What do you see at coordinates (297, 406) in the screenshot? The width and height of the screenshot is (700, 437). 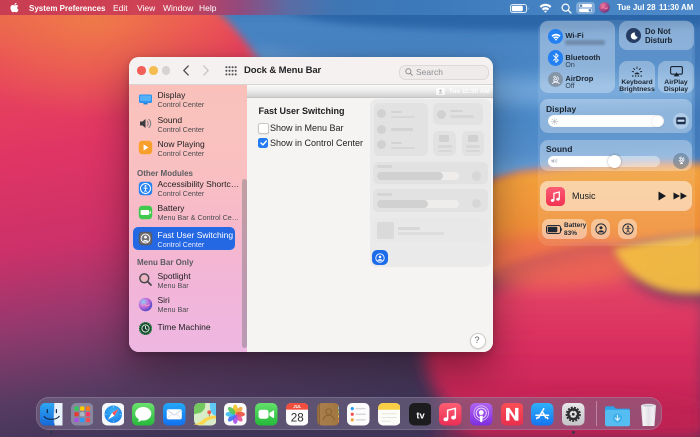 I see `svg-text: JUL` at bounding box center [297, 406].